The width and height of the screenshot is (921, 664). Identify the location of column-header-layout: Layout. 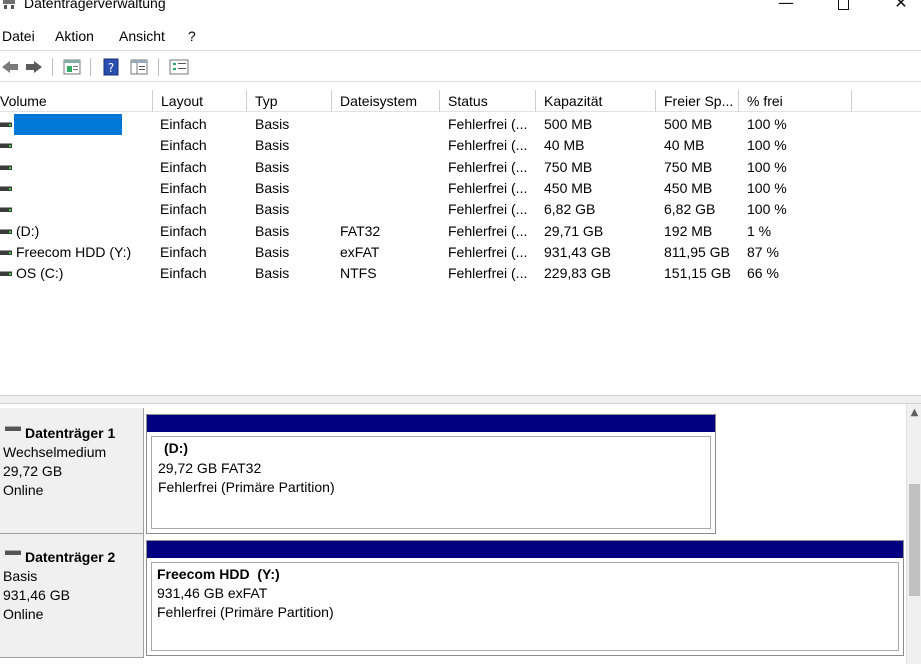
(200, 101).